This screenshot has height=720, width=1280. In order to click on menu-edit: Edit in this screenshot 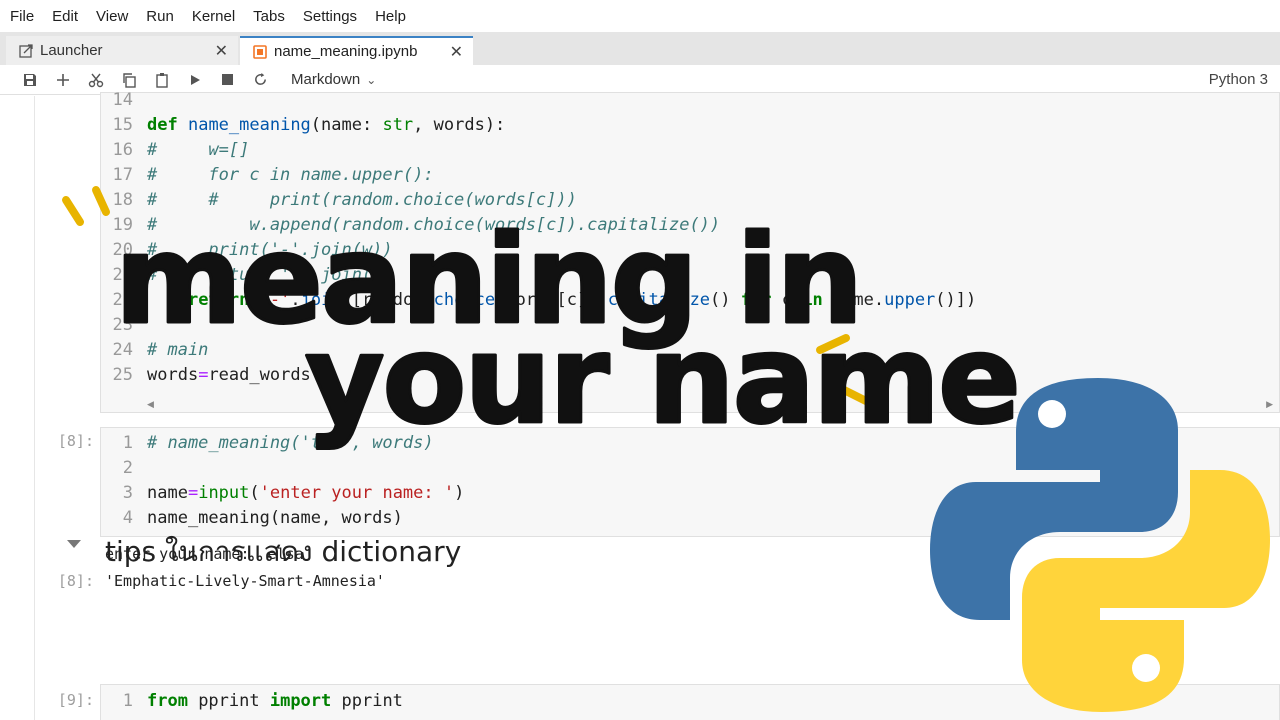, I will do `click(65, 16)`.